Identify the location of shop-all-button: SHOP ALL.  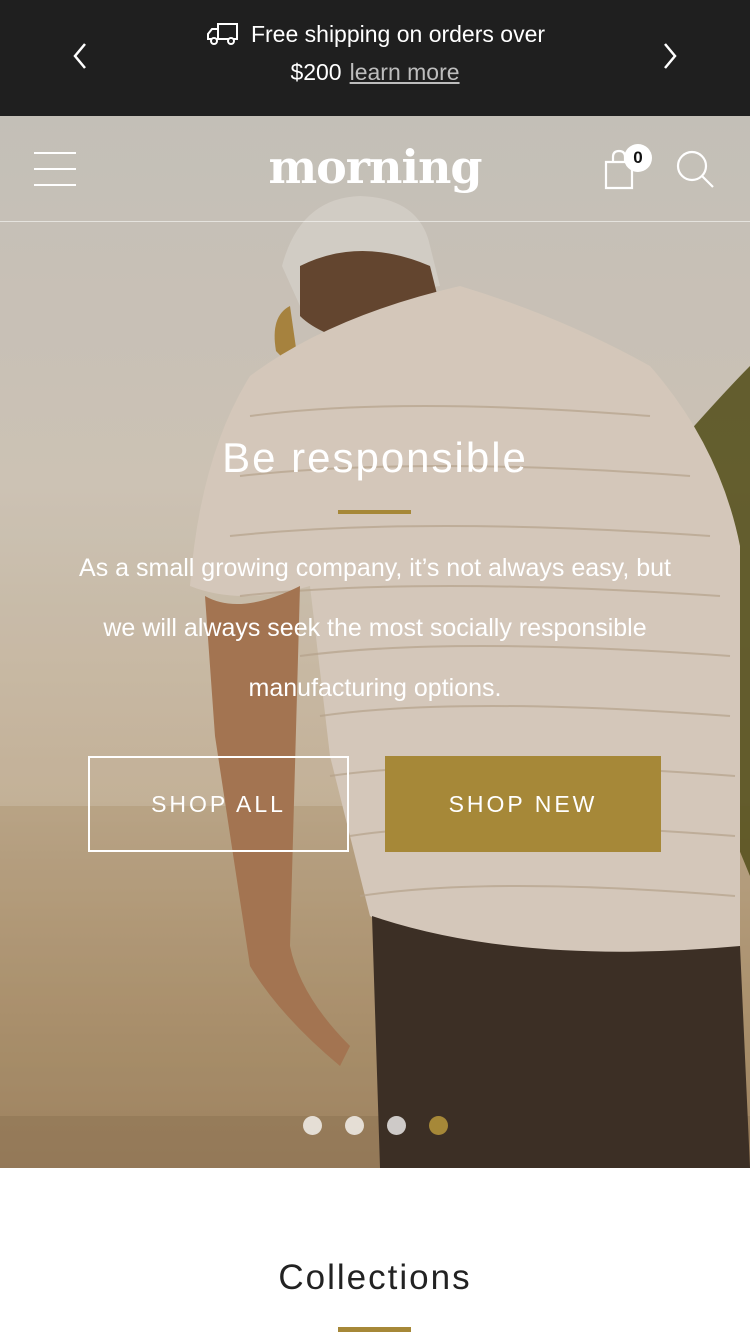
(218, 804).